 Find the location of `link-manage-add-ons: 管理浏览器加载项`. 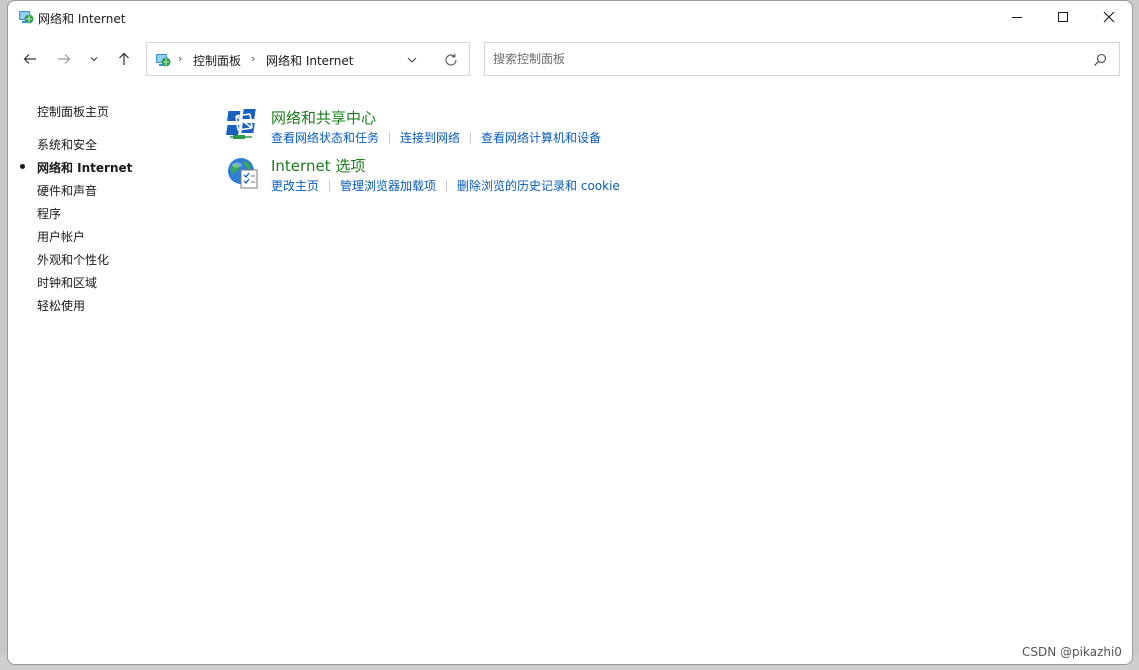

link-manage-add-ons: 管理浏览器加载项 is located at coordinates (388, 185).